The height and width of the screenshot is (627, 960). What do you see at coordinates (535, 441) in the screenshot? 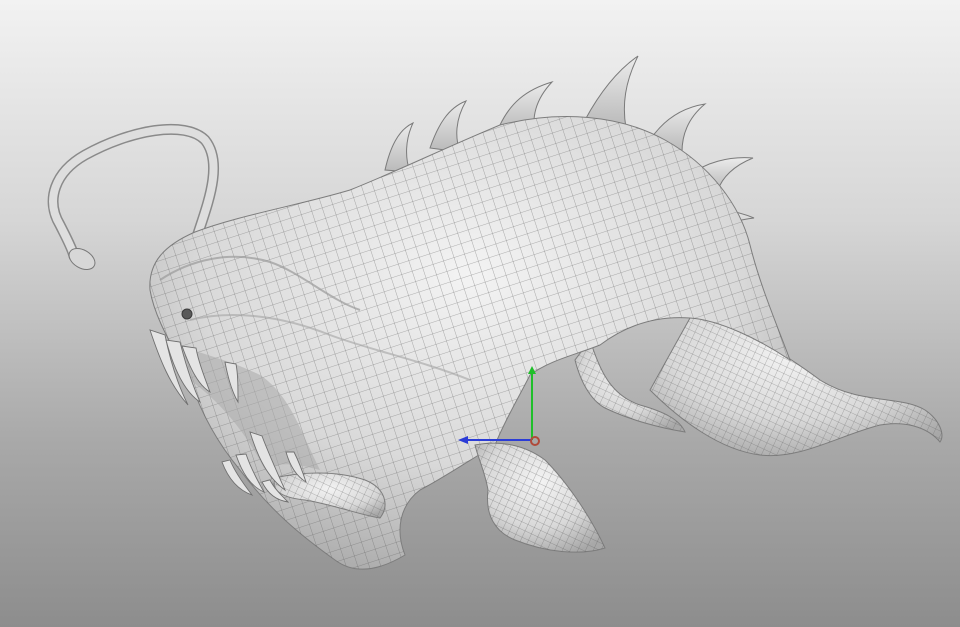
I see `gizmo-pivot` at bounding box center [535, 441].